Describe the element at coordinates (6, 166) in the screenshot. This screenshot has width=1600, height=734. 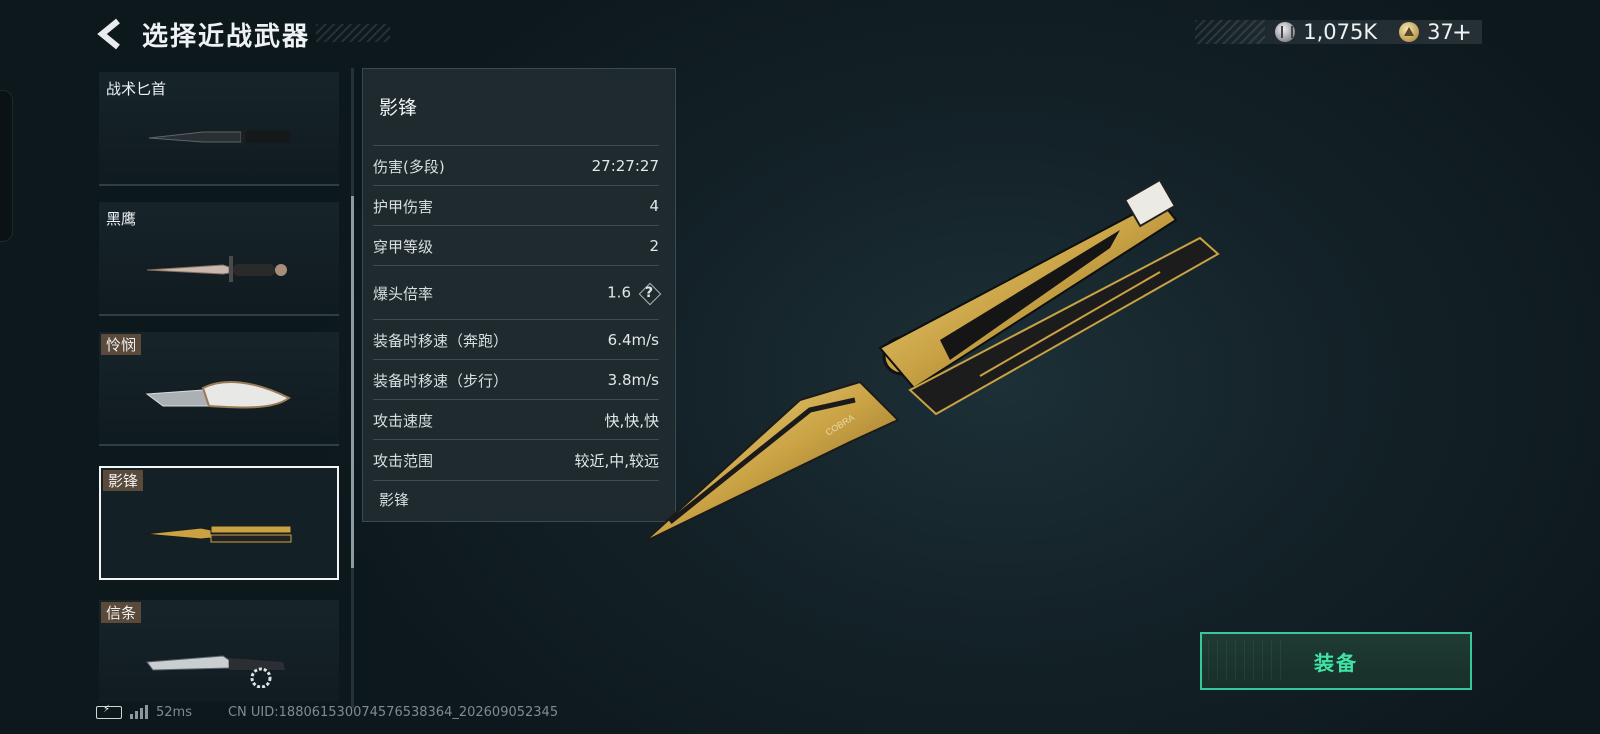
I see `side-edge-tab` at that location.